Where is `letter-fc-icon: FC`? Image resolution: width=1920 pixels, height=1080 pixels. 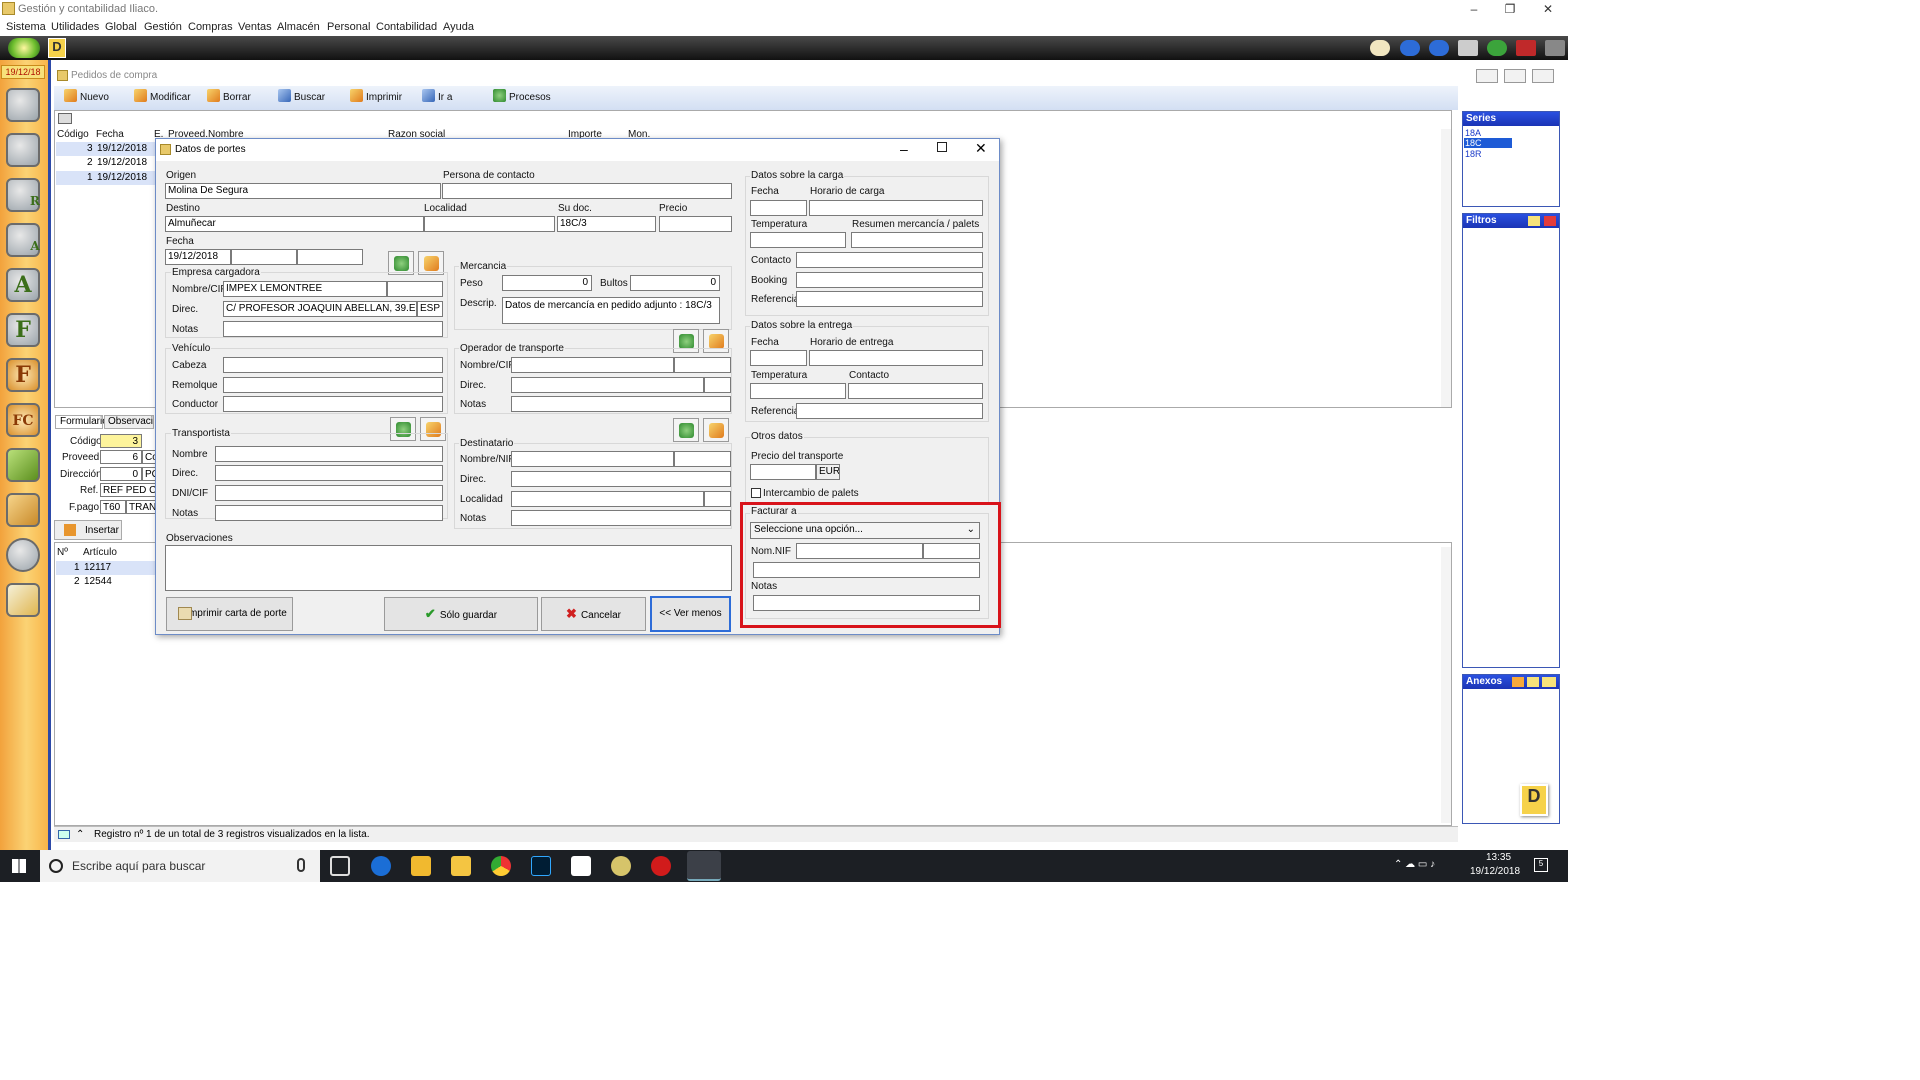
letter-fc-icon: FC is located at coordinates (23, 420).